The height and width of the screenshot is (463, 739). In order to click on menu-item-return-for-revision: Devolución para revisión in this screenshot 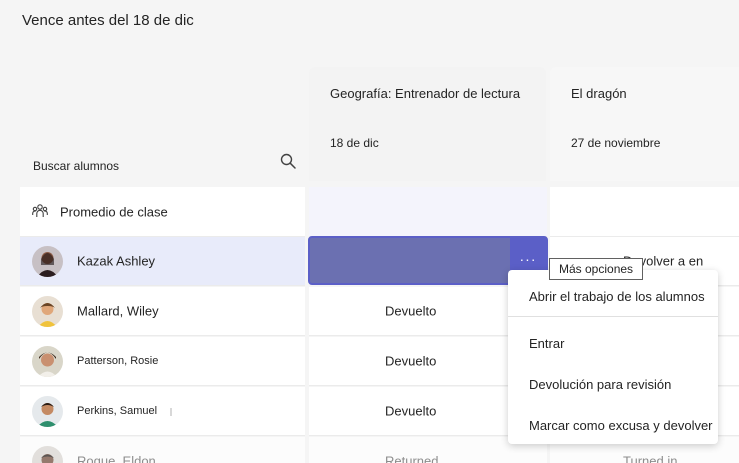, I will do `click(600, 384)`.